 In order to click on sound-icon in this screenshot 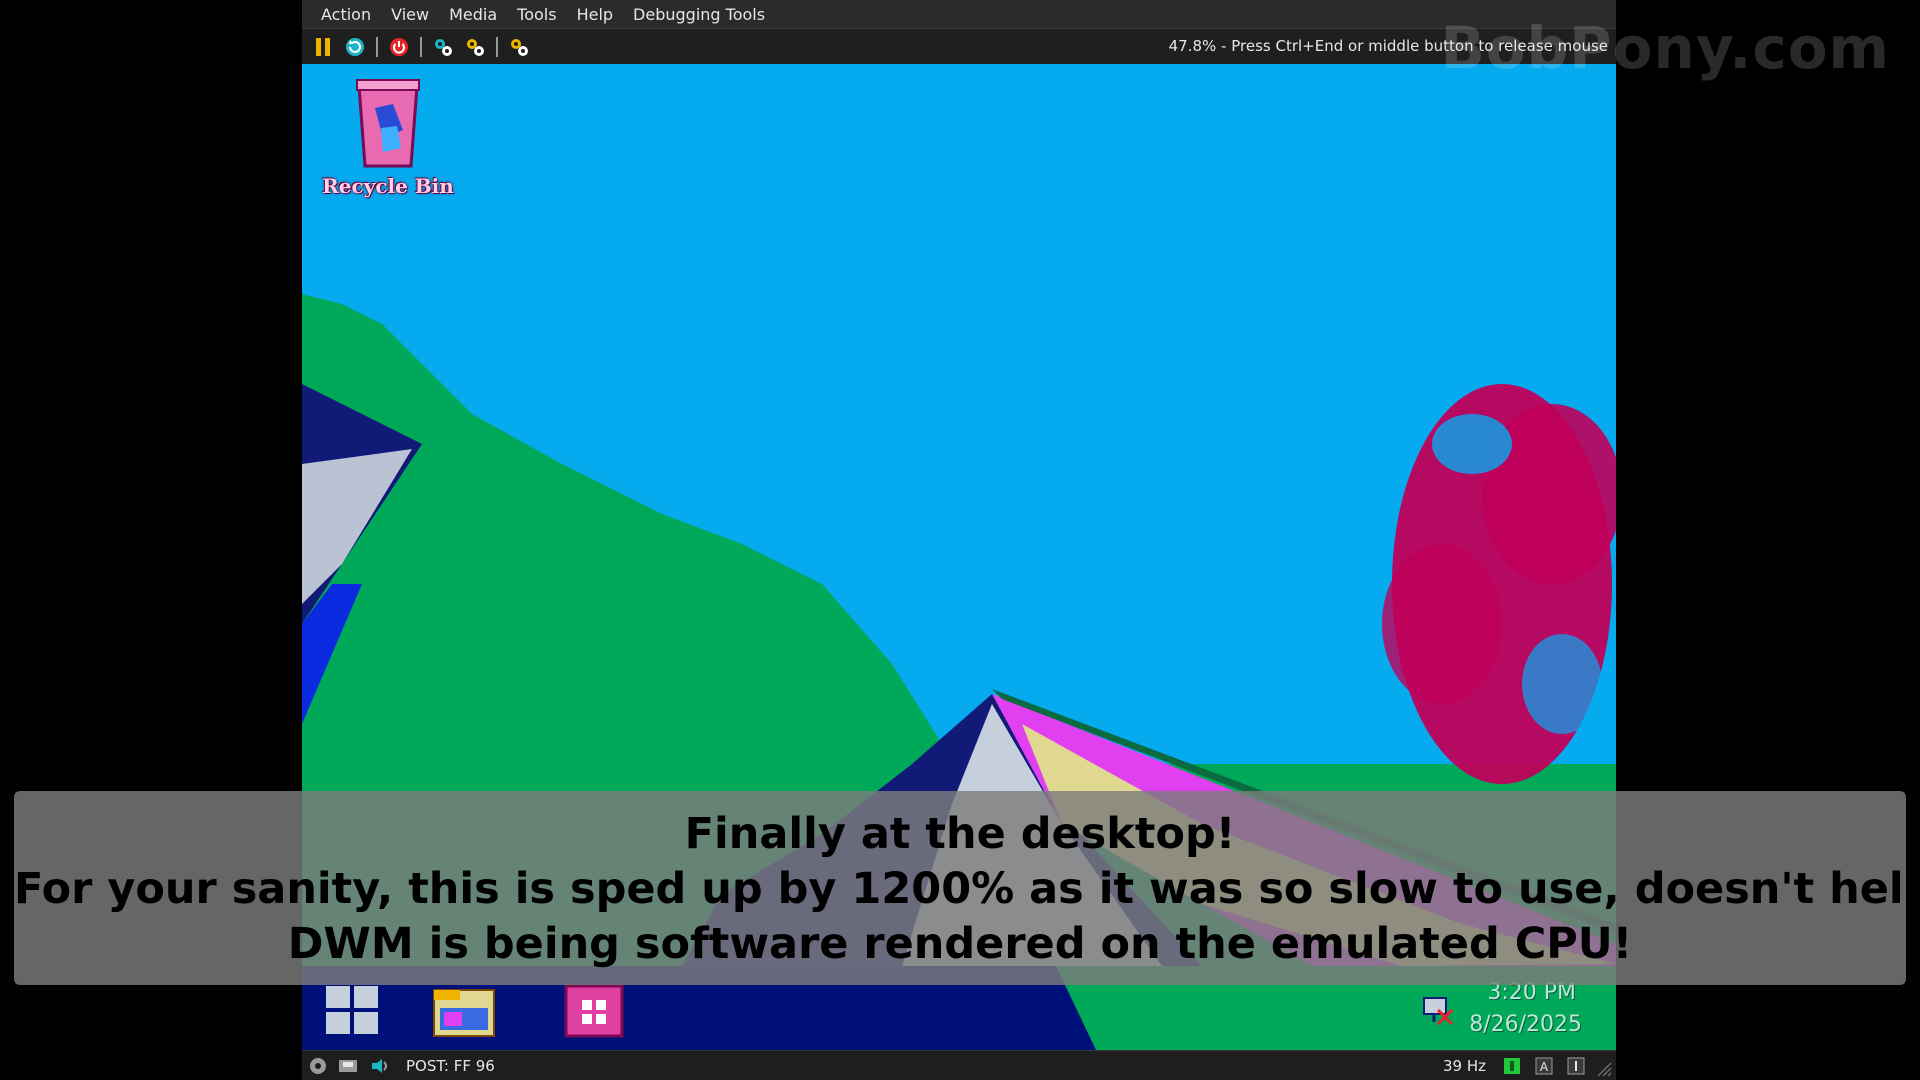, I will do `click(379, 1066)`.